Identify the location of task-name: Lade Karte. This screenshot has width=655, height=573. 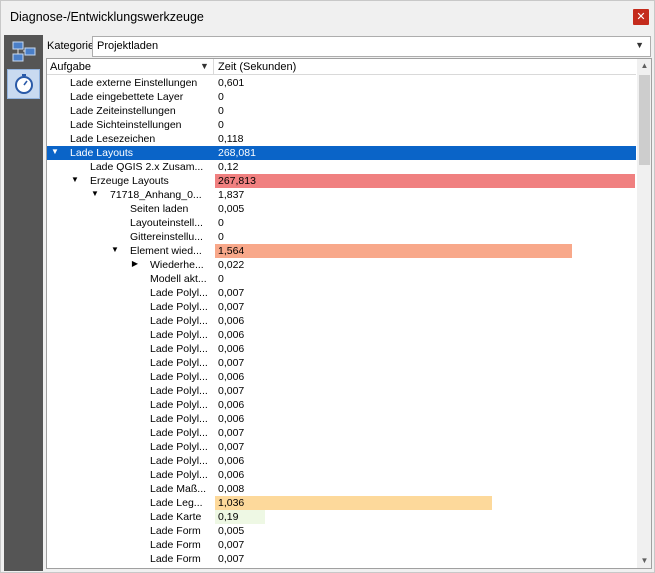
(176, 517).